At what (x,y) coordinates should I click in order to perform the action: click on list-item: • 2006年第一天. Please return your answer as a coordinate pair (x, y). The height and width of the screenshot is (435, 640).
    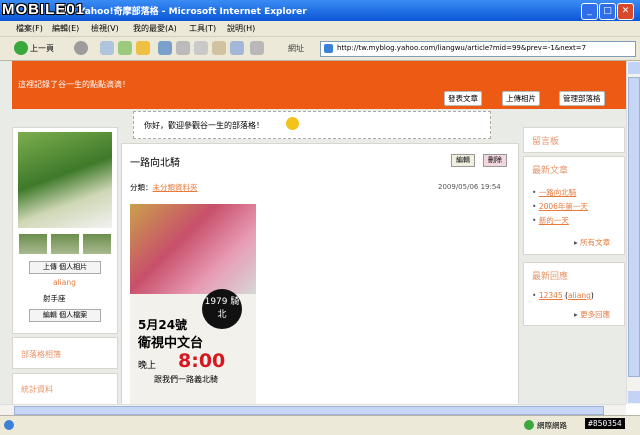
    Looking at the image, I should click on (560, 206).